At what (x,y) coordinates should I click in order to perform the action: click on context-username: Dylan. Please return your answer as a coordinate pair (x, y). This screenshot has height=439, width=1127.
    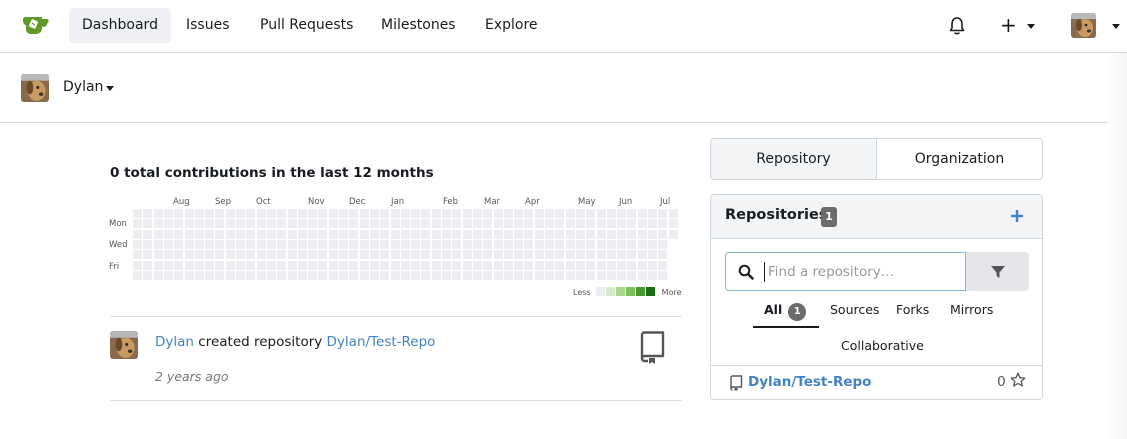
    Looking at the image, I should click on (83, 87).